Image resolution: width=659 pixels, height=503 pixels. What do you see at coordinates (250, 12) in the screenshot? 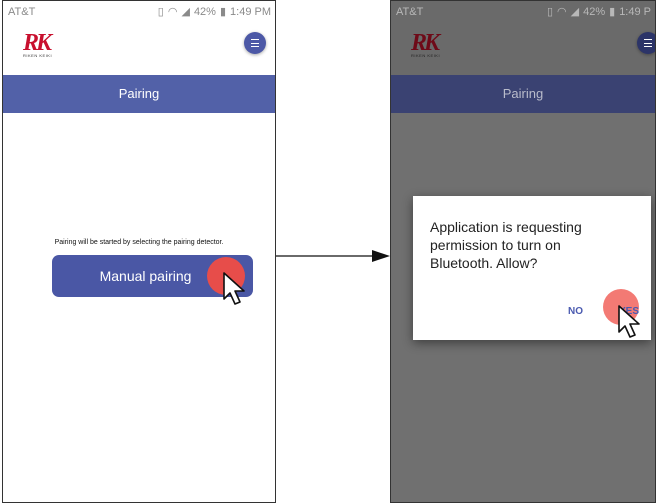
I see `clock: 1:49 PM` at bounding box center [250, 12].